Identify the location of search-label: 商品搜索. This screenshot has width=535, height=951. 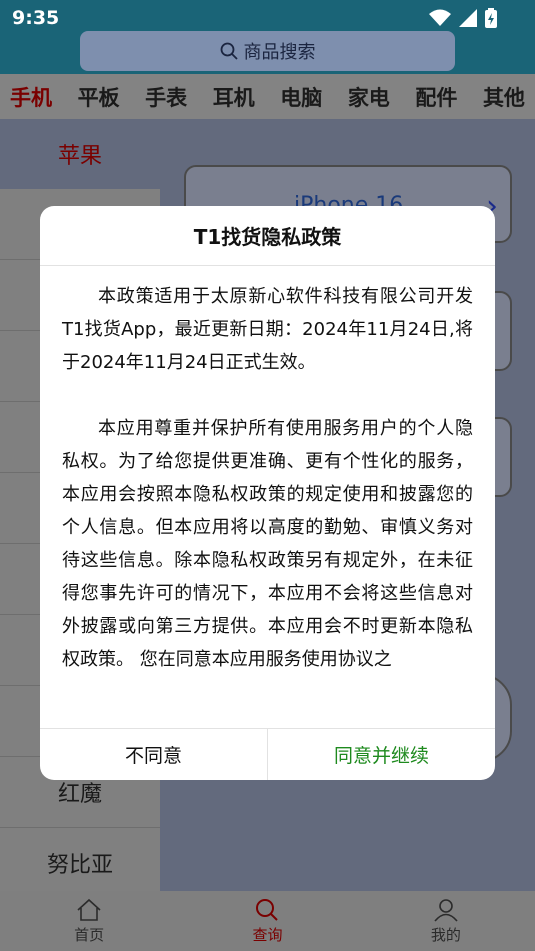
(279, 52).